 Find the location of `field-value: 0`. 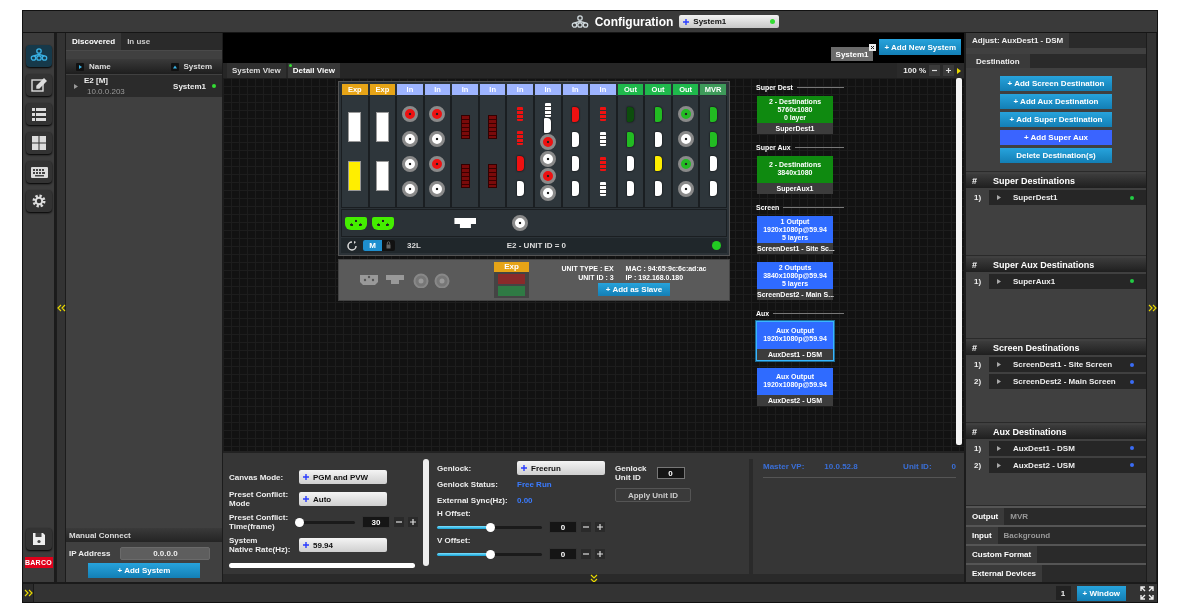

field-value: 0 is located at coordinates (953, 466).